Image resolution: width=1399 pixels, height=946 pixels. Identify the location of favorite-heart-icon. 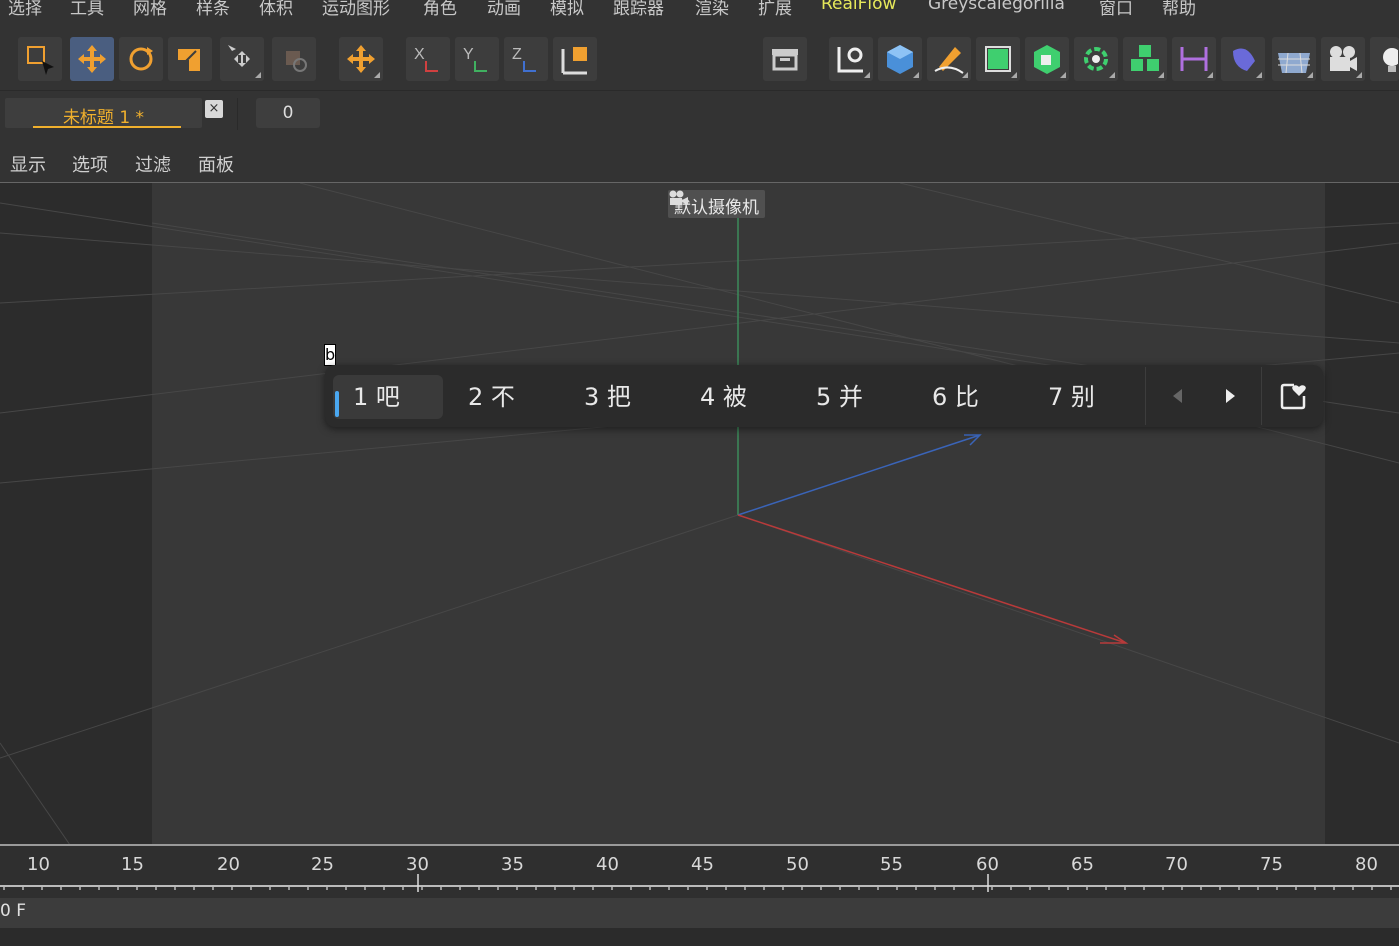
(1294, 396).